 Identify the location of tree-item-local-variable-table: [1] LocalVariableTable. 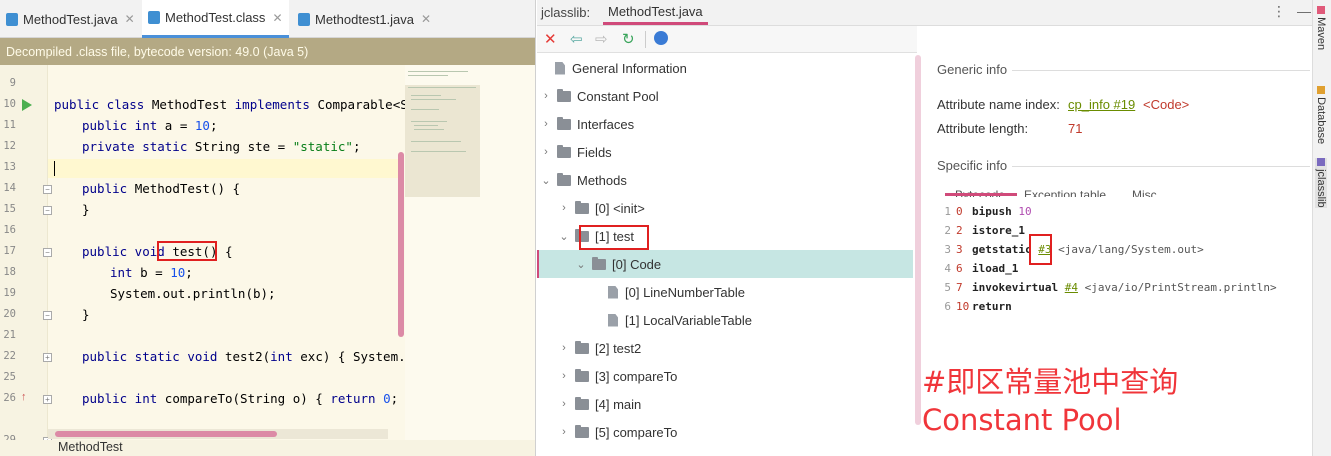
(680, 320).